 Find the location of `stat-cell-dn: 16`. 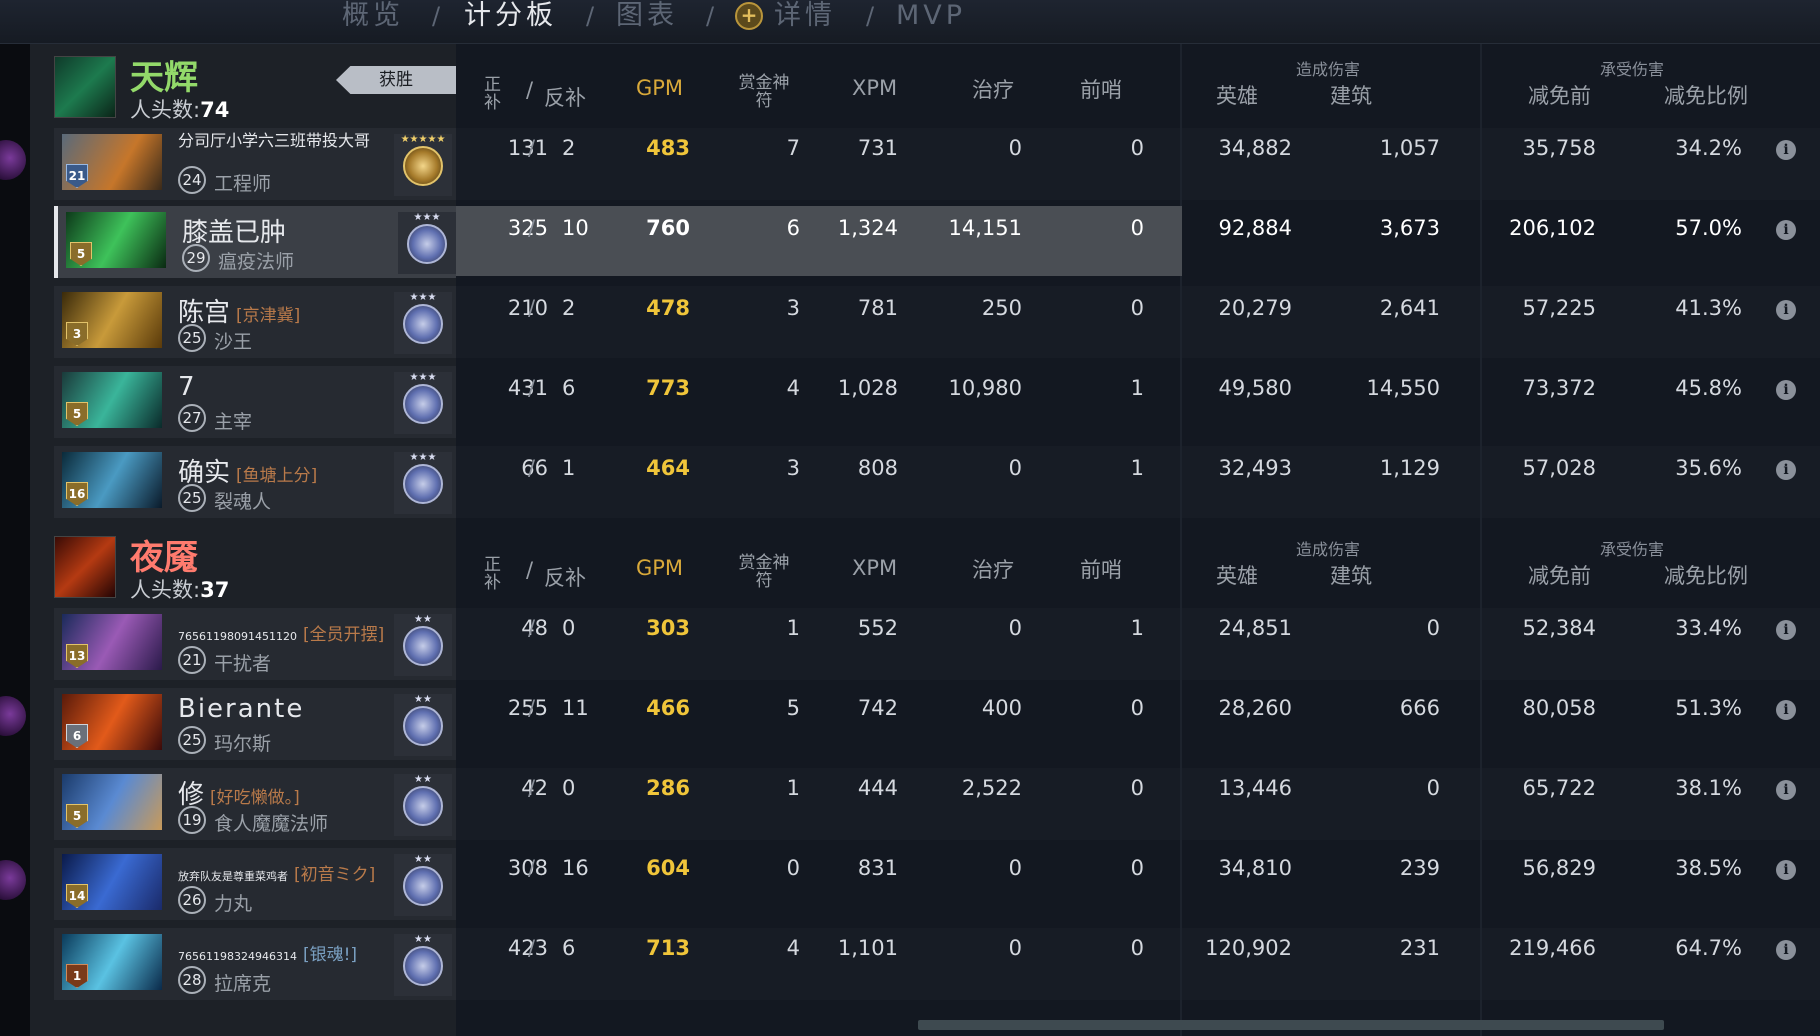

stat-cell-dn: 16 is located at coordinates (575, 868).